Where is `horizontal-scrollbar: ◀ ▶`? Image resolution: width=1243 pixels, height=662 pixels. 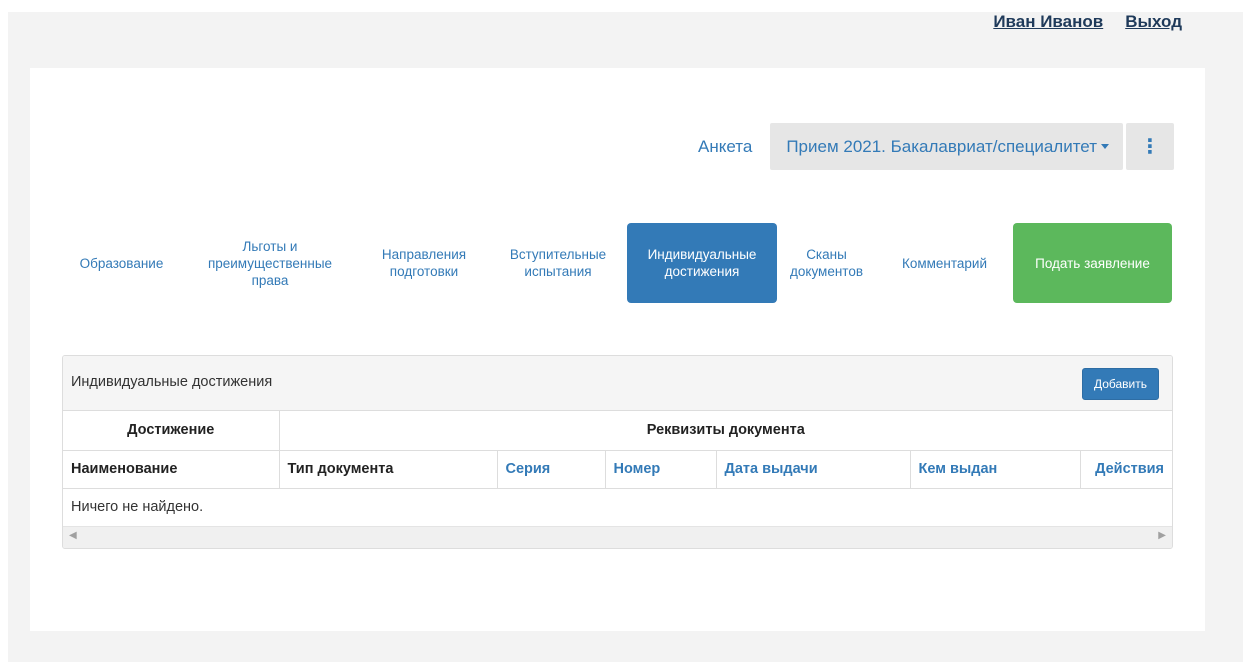
horizontal-scrollbar: ◀ ▶ is located at coordinates (617, 537).